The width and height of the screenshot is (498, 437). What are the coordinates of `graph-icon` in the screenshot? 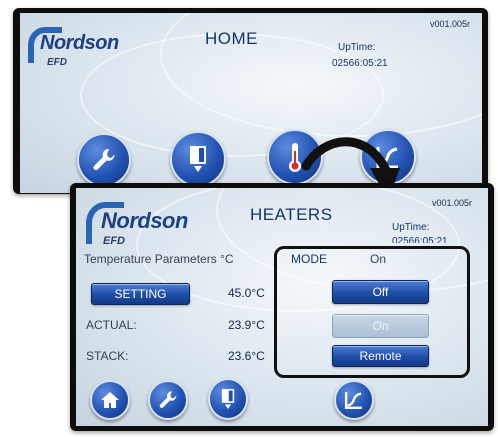 It's located at (354, 400).